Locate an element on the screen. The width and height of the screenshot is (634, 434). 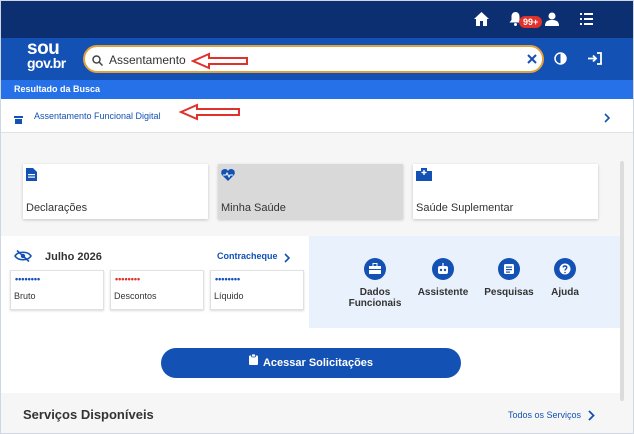
clipboard-icon is located at coordinates (253, 362).